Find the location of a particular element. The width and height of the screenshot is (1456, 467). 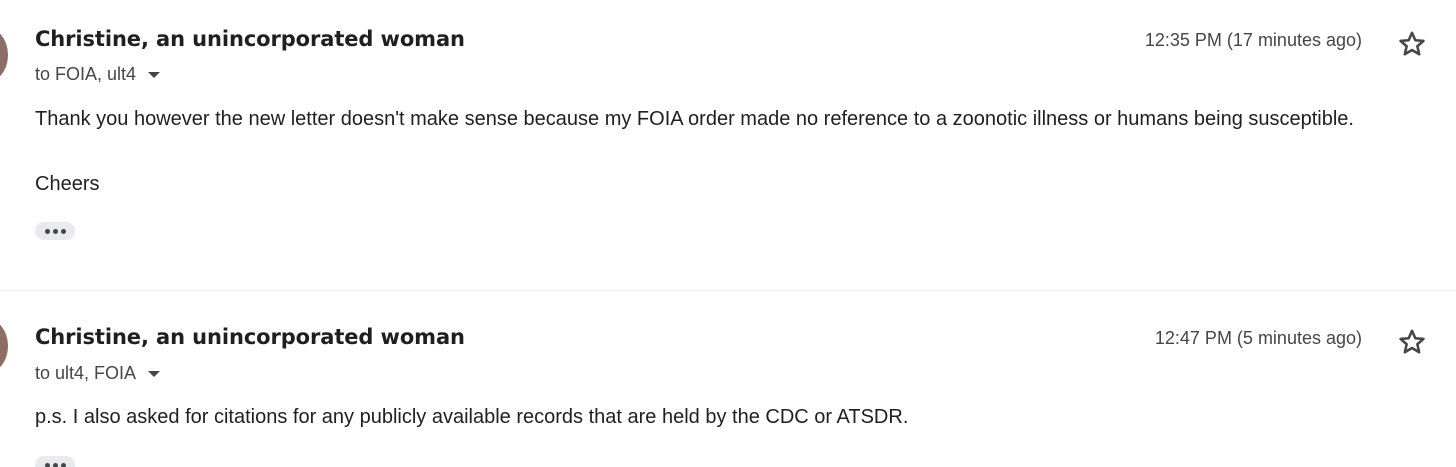

message-body-line: Cheers is located at coordinates (67, 184).